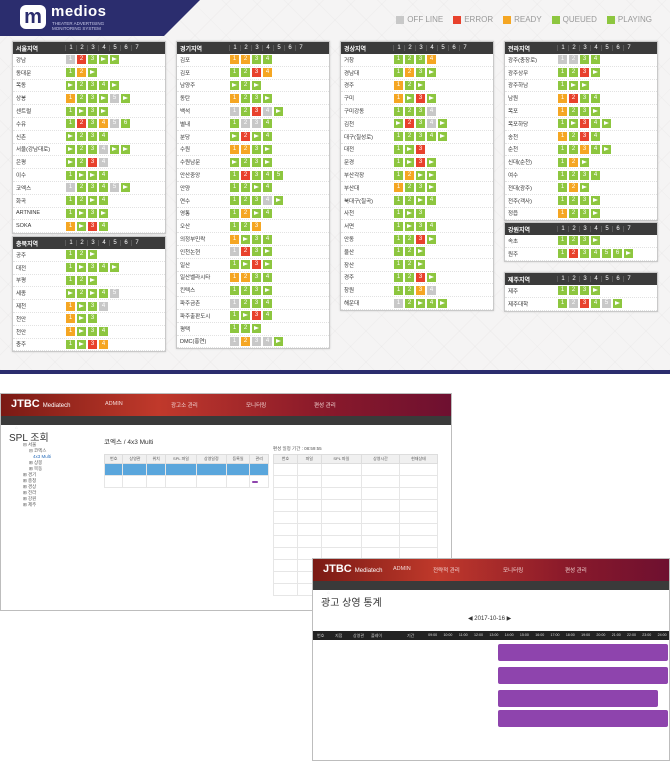  Describe the element at coordinates (89, 73) in the screenshot. I see `theater-row: 동대문 1 2` at that location.